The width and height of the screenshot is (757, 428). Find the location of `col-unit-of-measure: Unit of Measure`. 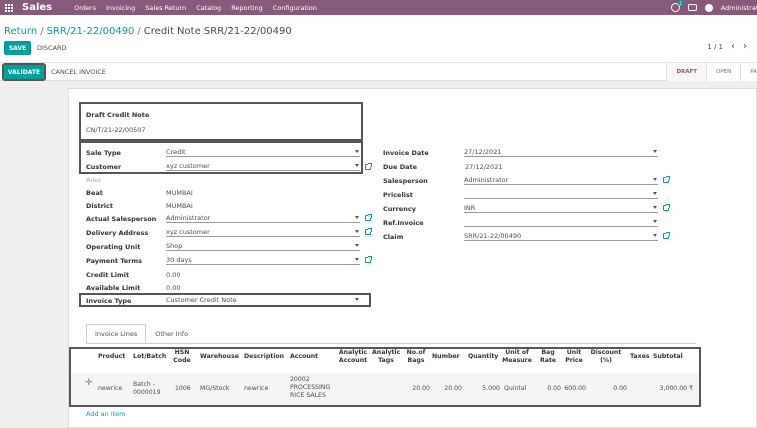

col-unit-of-measure: Unit of Measure is located at coordinates (517, 357).